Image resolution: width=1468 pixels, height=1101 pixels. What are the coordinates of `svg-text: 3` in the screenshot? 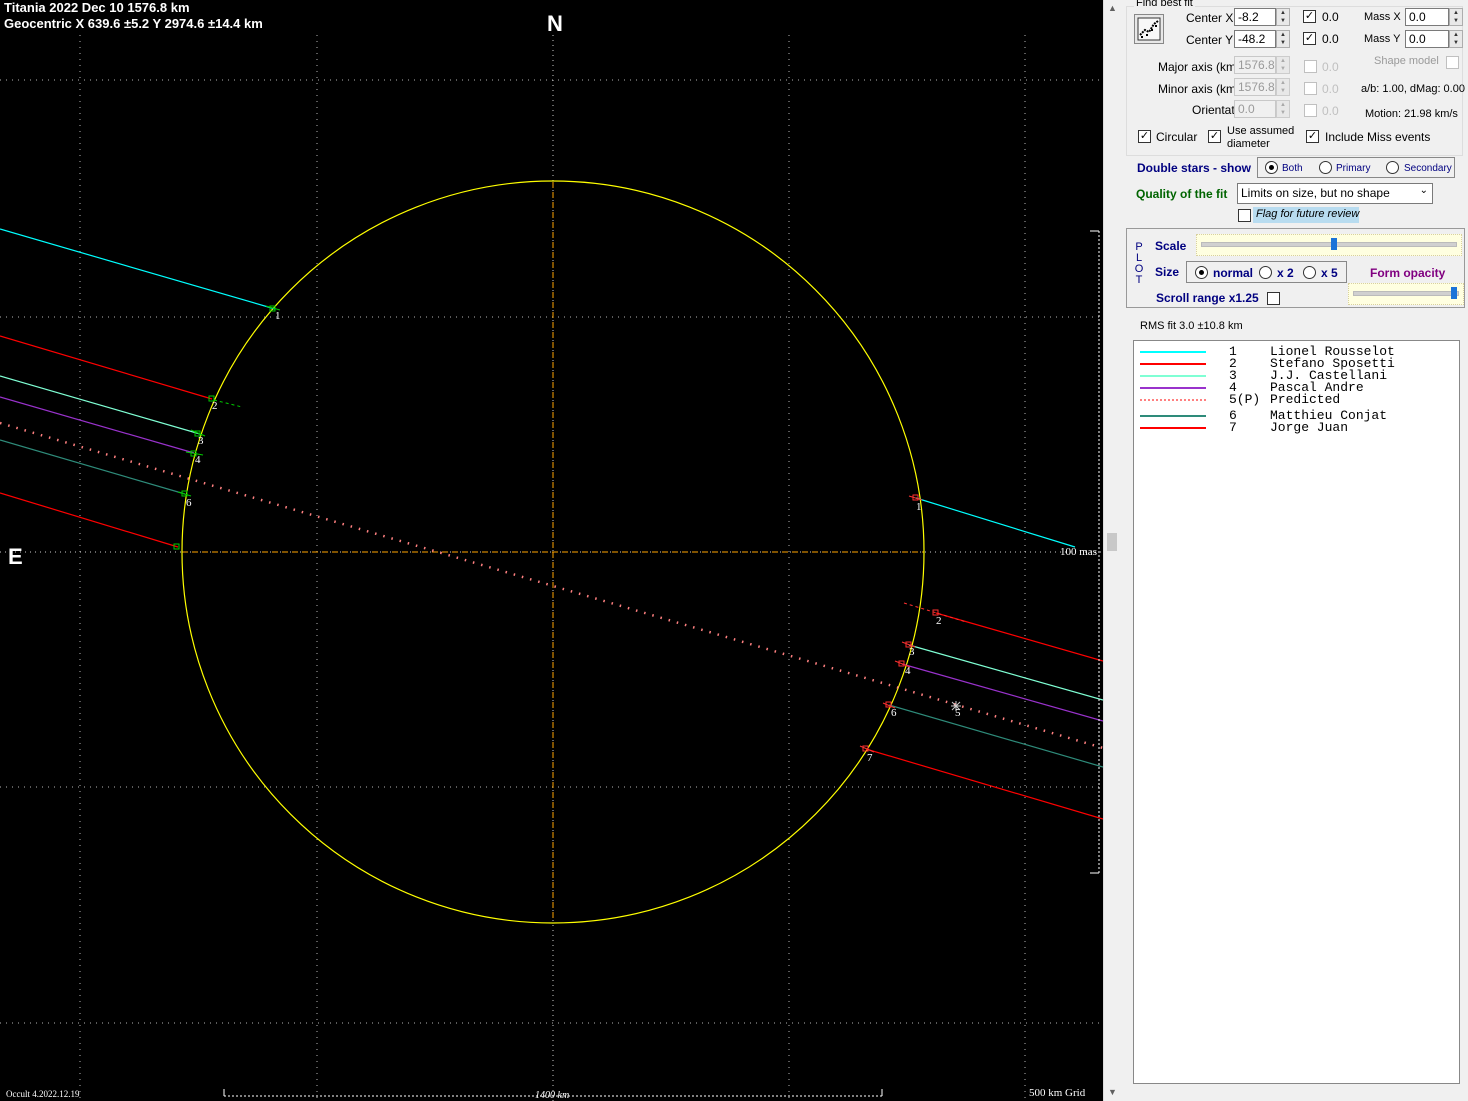 It's located at (912, 652).